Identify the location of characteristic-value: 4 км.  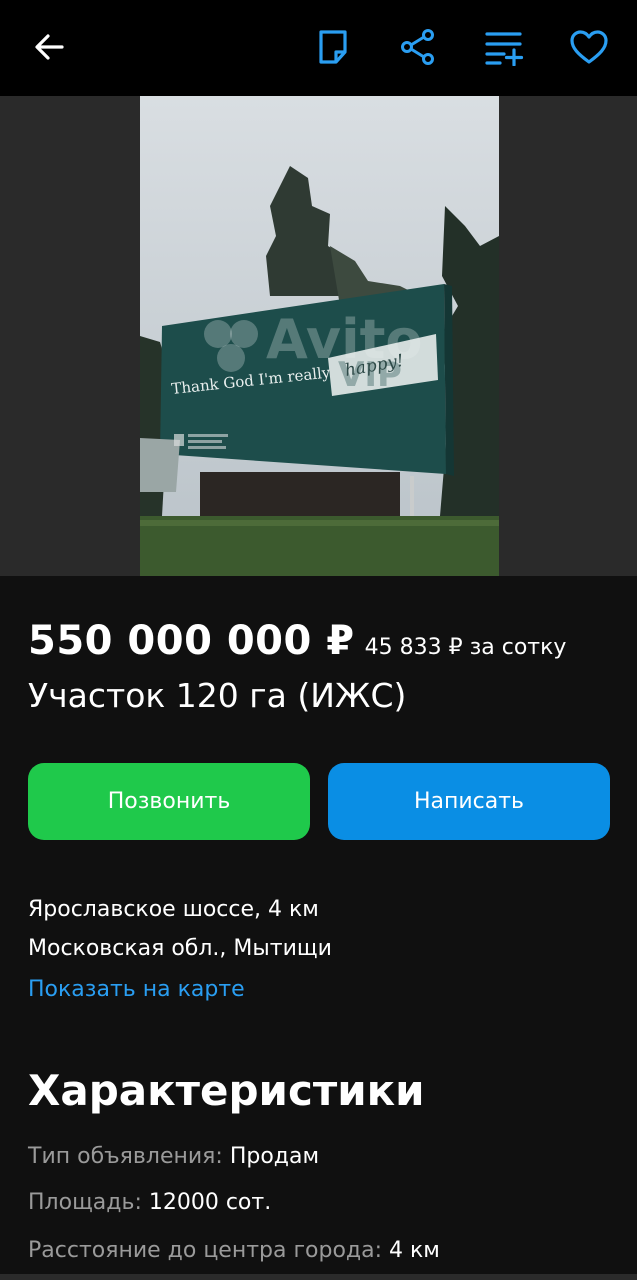
(414, 1250).